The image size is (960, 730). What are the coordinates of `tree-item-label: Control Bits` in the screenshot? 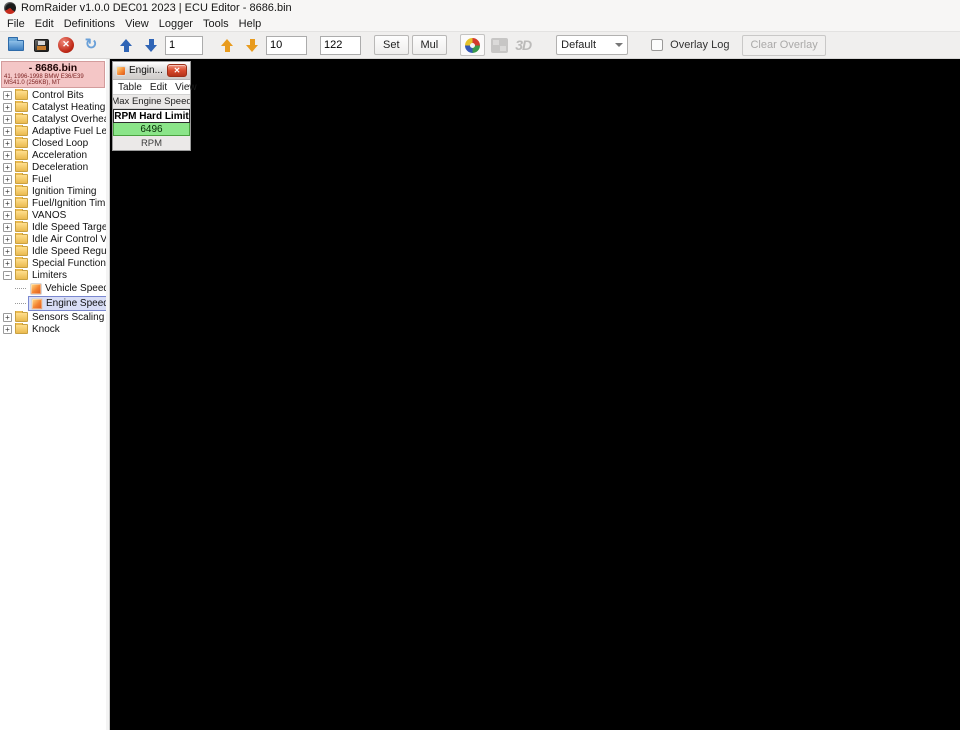 It's located at (58, 95).